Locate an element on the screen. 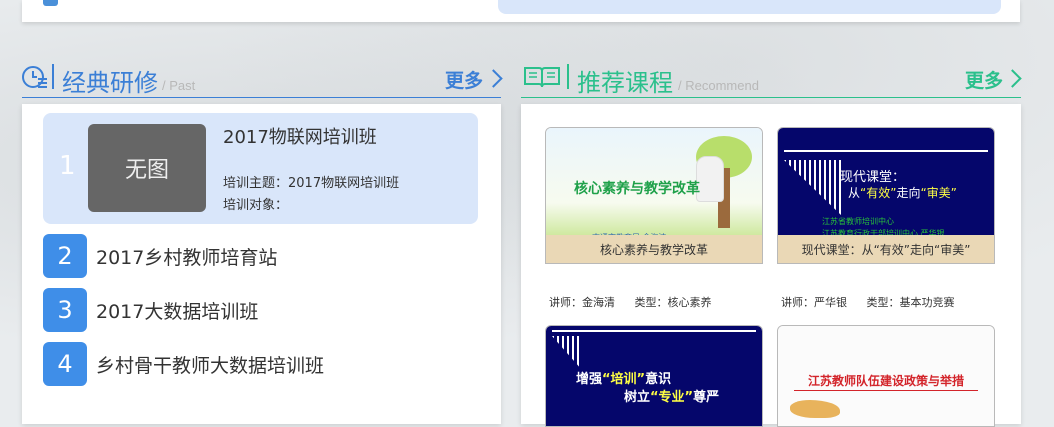  cover-artwork: 增强“培训”意识 树立“专业”尊严 is located at coordinates (654, 376).